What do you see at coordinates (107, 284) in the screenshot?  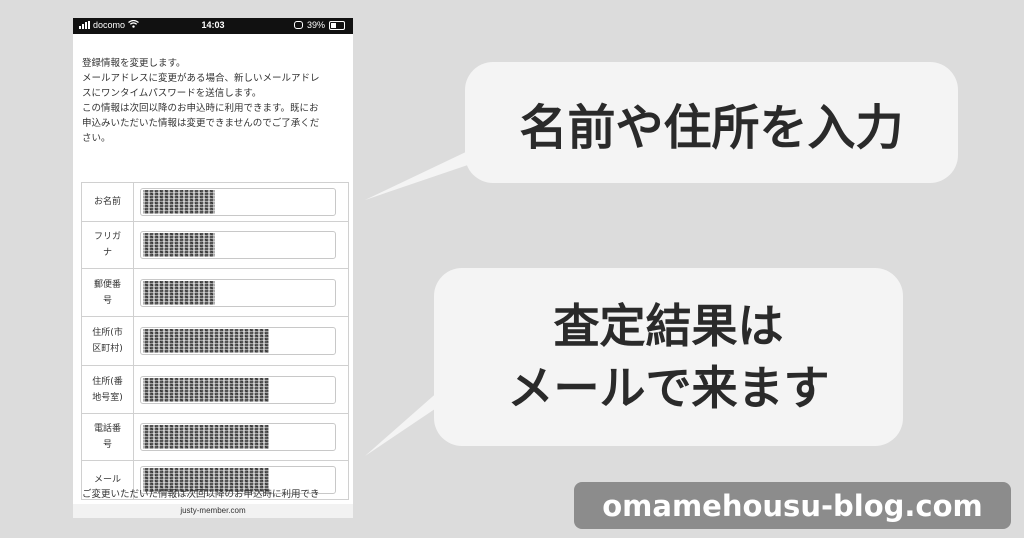 I see `label-line: 郵便番` at bounding box center [107, 284].